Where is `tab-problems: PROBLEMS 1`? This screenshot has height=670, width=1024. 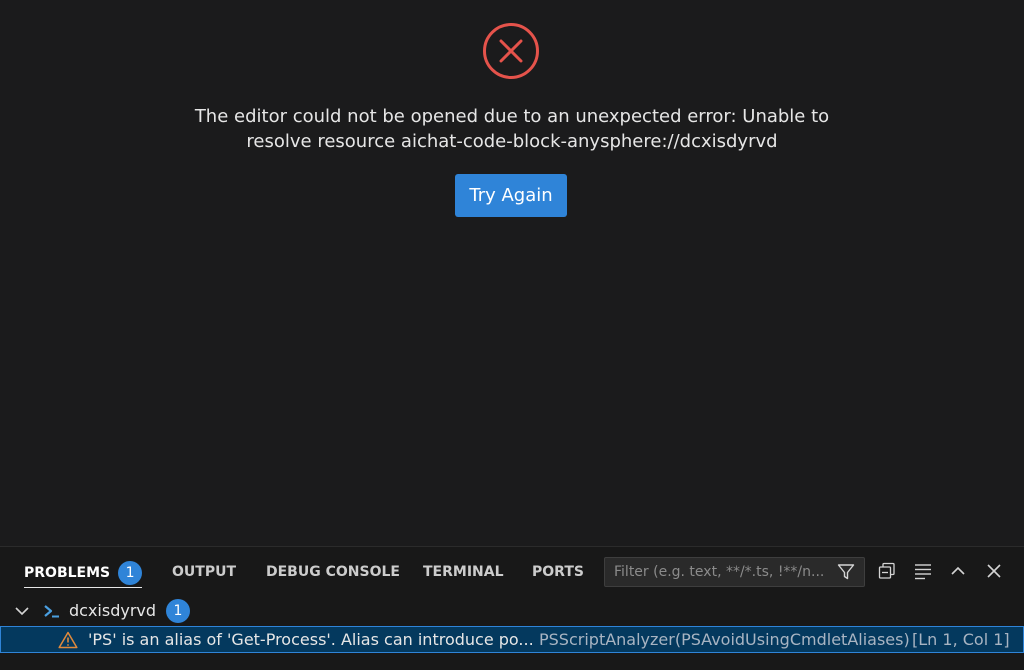
tab-problems: PROBLEMS 1 is located at coordinates (83, 574).